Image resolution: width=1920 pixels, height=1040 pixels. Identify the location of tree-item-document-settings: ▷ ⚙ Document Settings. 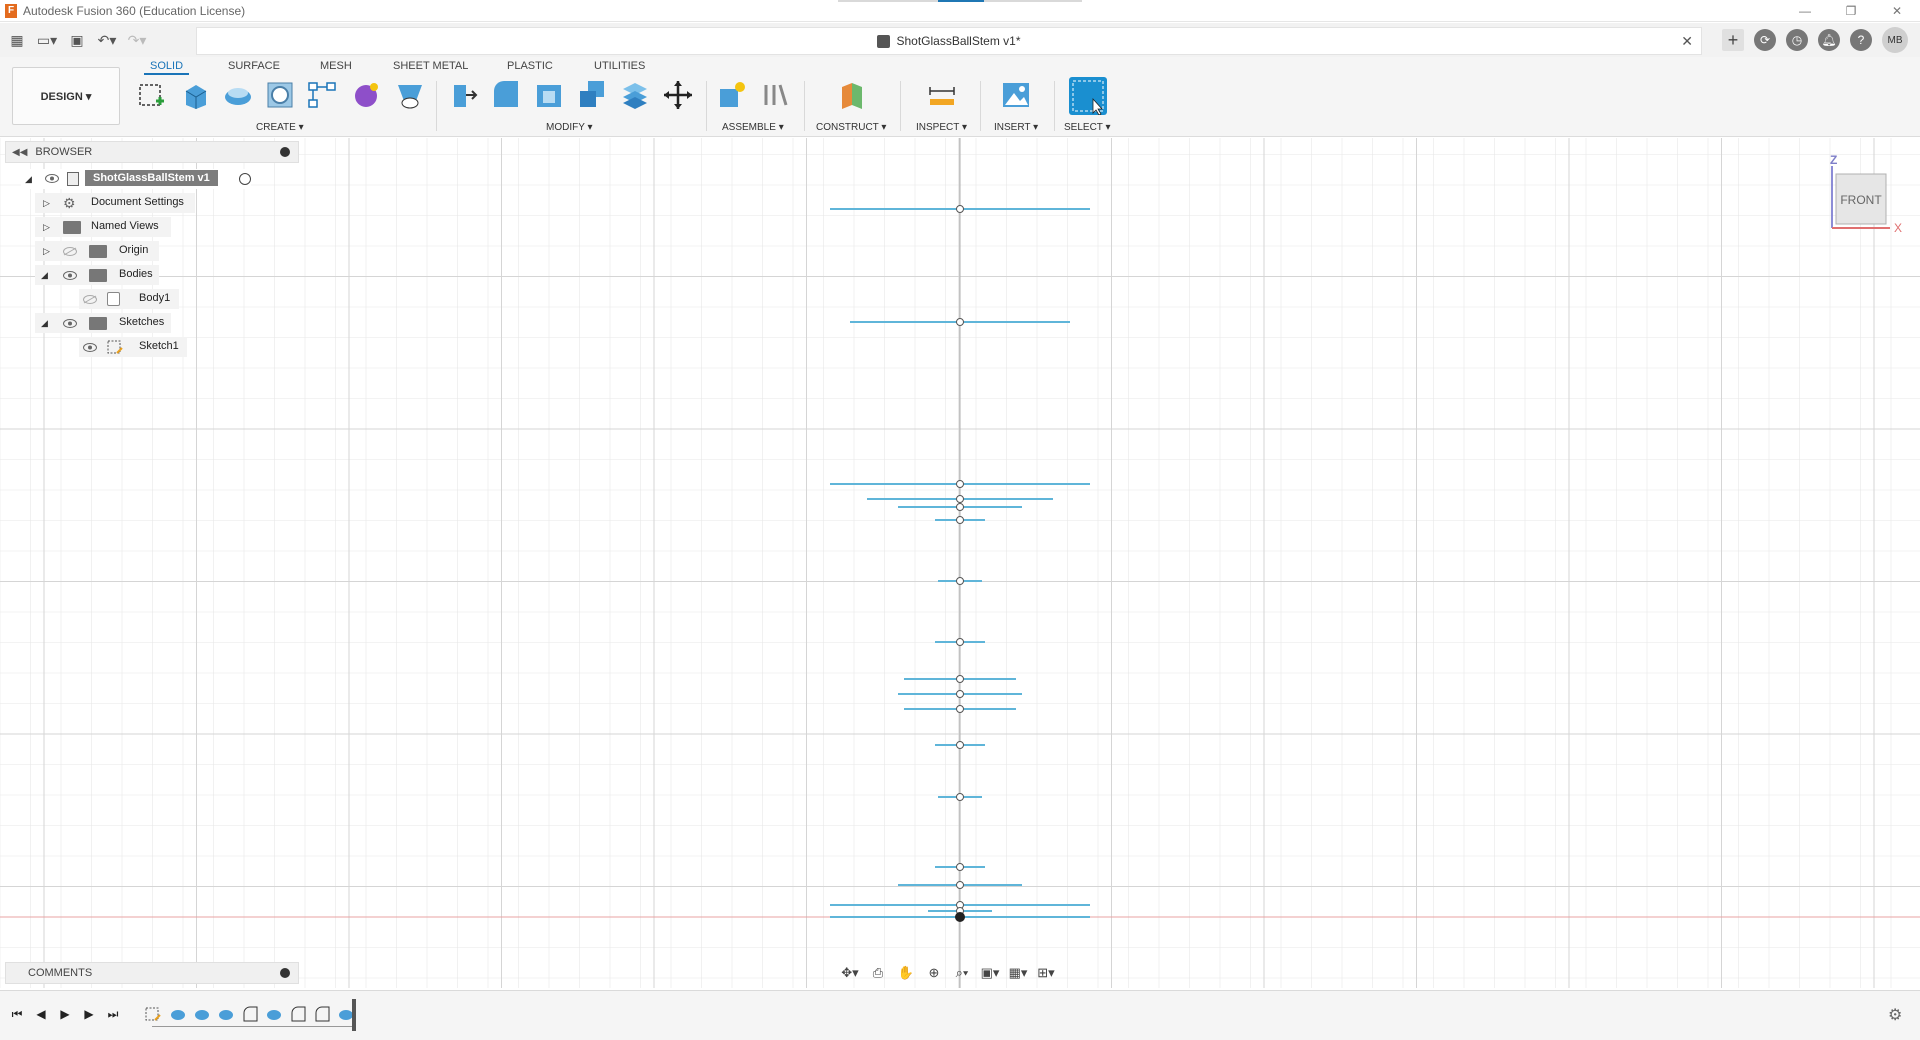
(115, 203).